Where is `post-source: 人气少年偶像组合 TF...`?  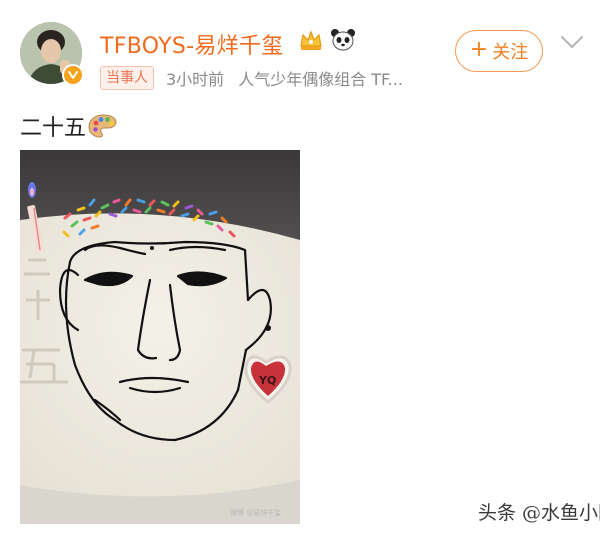 post-source: 人气少年偶像组合 TF... is located at coordinates (320, 78).